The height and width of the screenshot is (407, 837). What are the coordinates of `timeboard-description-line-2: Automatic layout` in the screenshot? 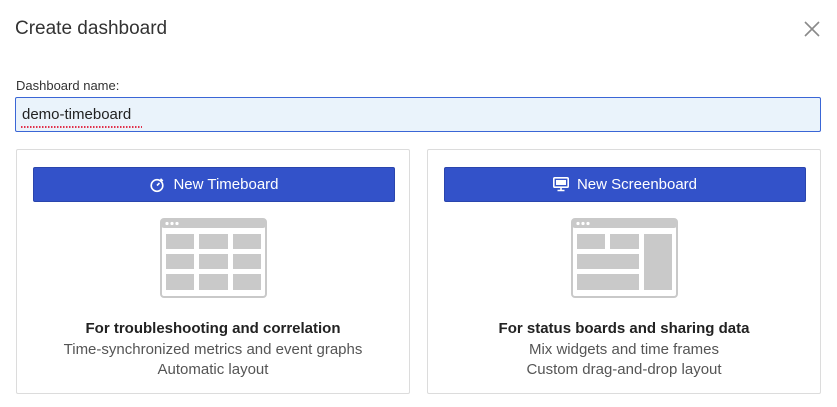 It's located at (213, 369).